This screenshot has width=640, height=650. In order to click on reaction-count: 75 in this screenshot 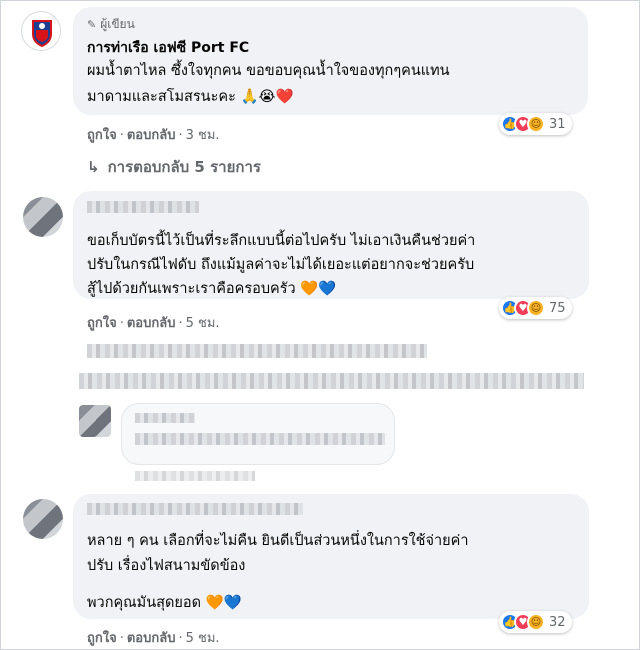, I will do `click(557, 308)`.